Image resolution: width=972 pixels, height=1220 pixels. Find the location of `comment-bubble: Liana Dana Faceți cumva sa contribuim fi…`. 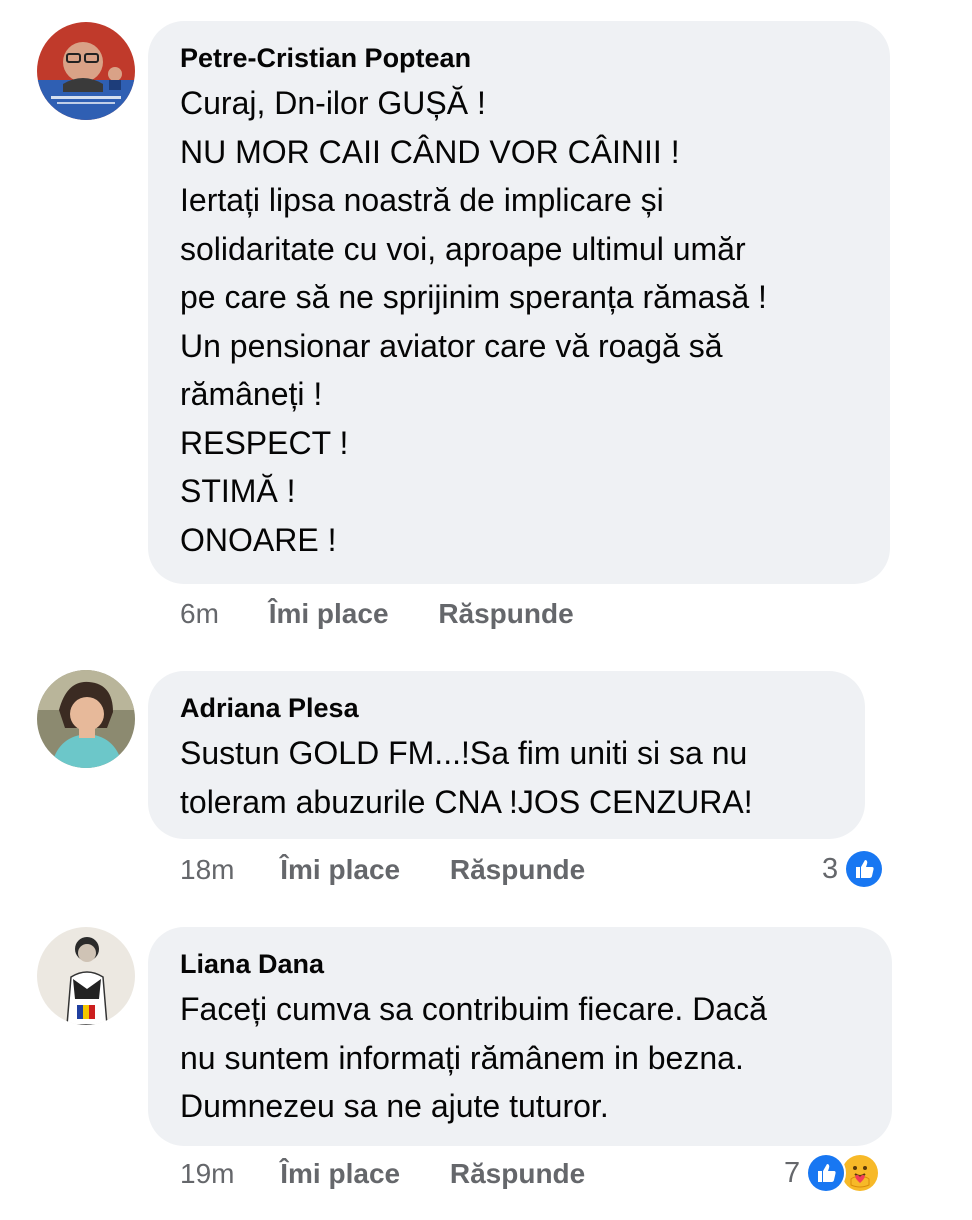

comment-bubble: Liana Dana Faceți cumva sa contribuim fi… is located at coordinates (520, 1036).